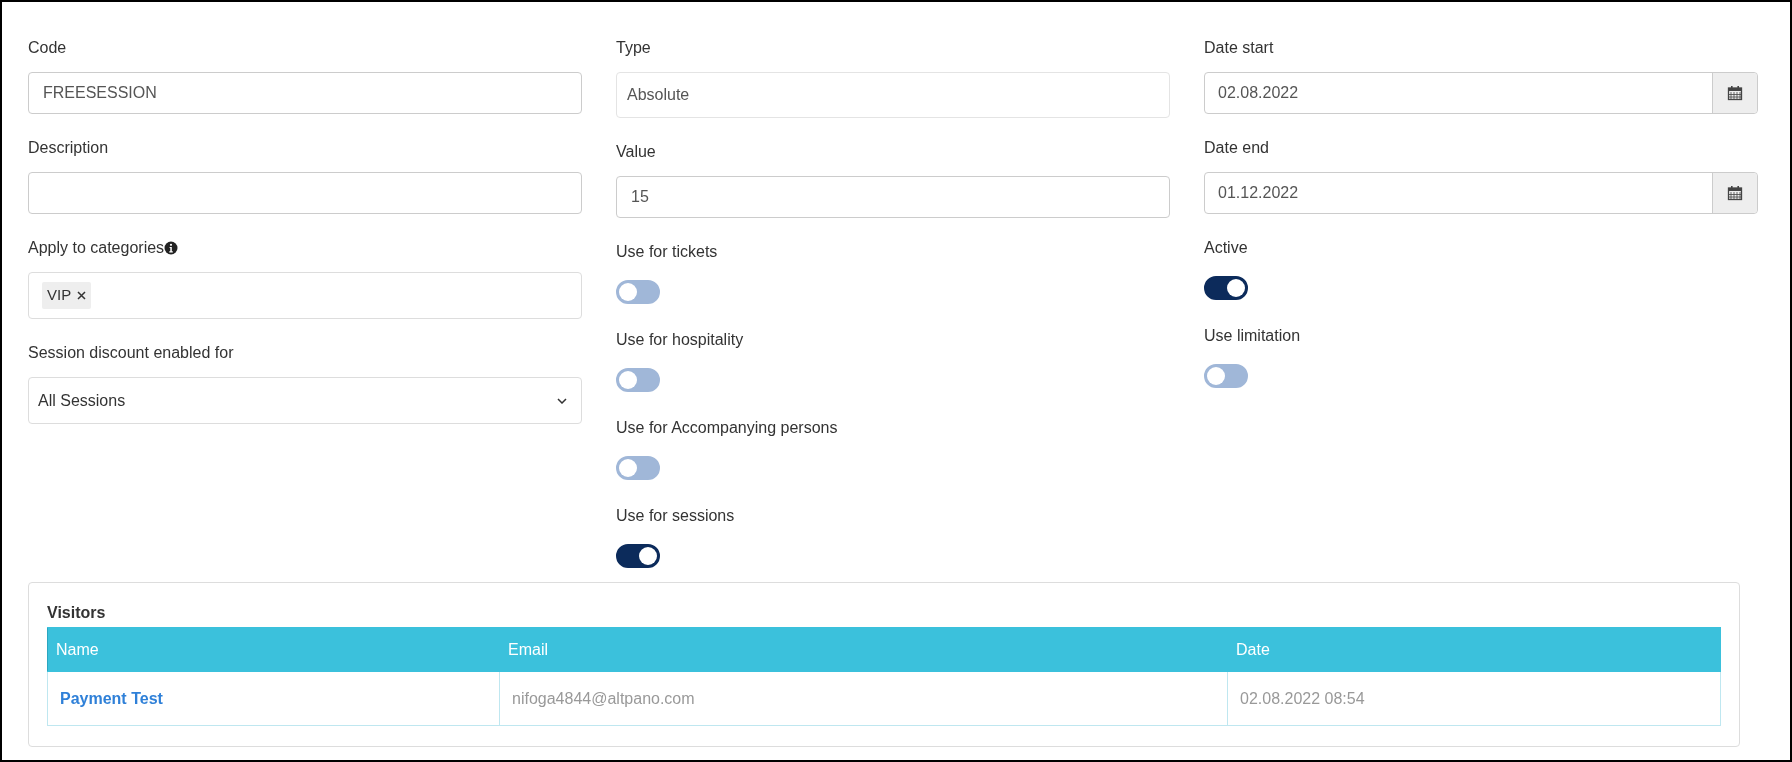 Image resolution: width=1792 pixels, height=762 pixels. I want to click on field-label: Date end, so click(1236, 148).